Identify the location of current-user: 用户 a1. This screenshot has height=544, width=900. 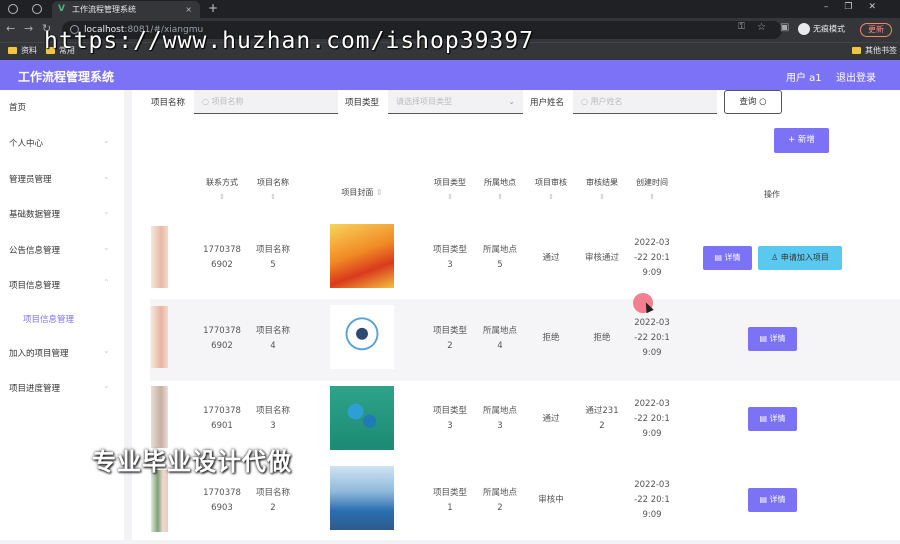
(804, 78).